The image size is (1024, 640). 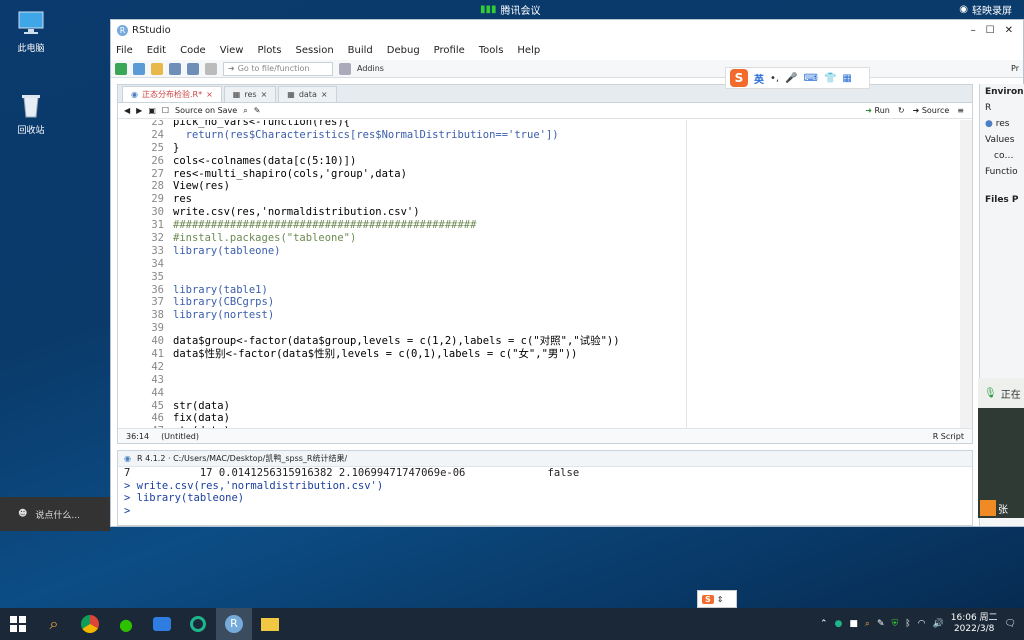 I want to click on notification-icon: 🗨, so click(x=1010, y=624).